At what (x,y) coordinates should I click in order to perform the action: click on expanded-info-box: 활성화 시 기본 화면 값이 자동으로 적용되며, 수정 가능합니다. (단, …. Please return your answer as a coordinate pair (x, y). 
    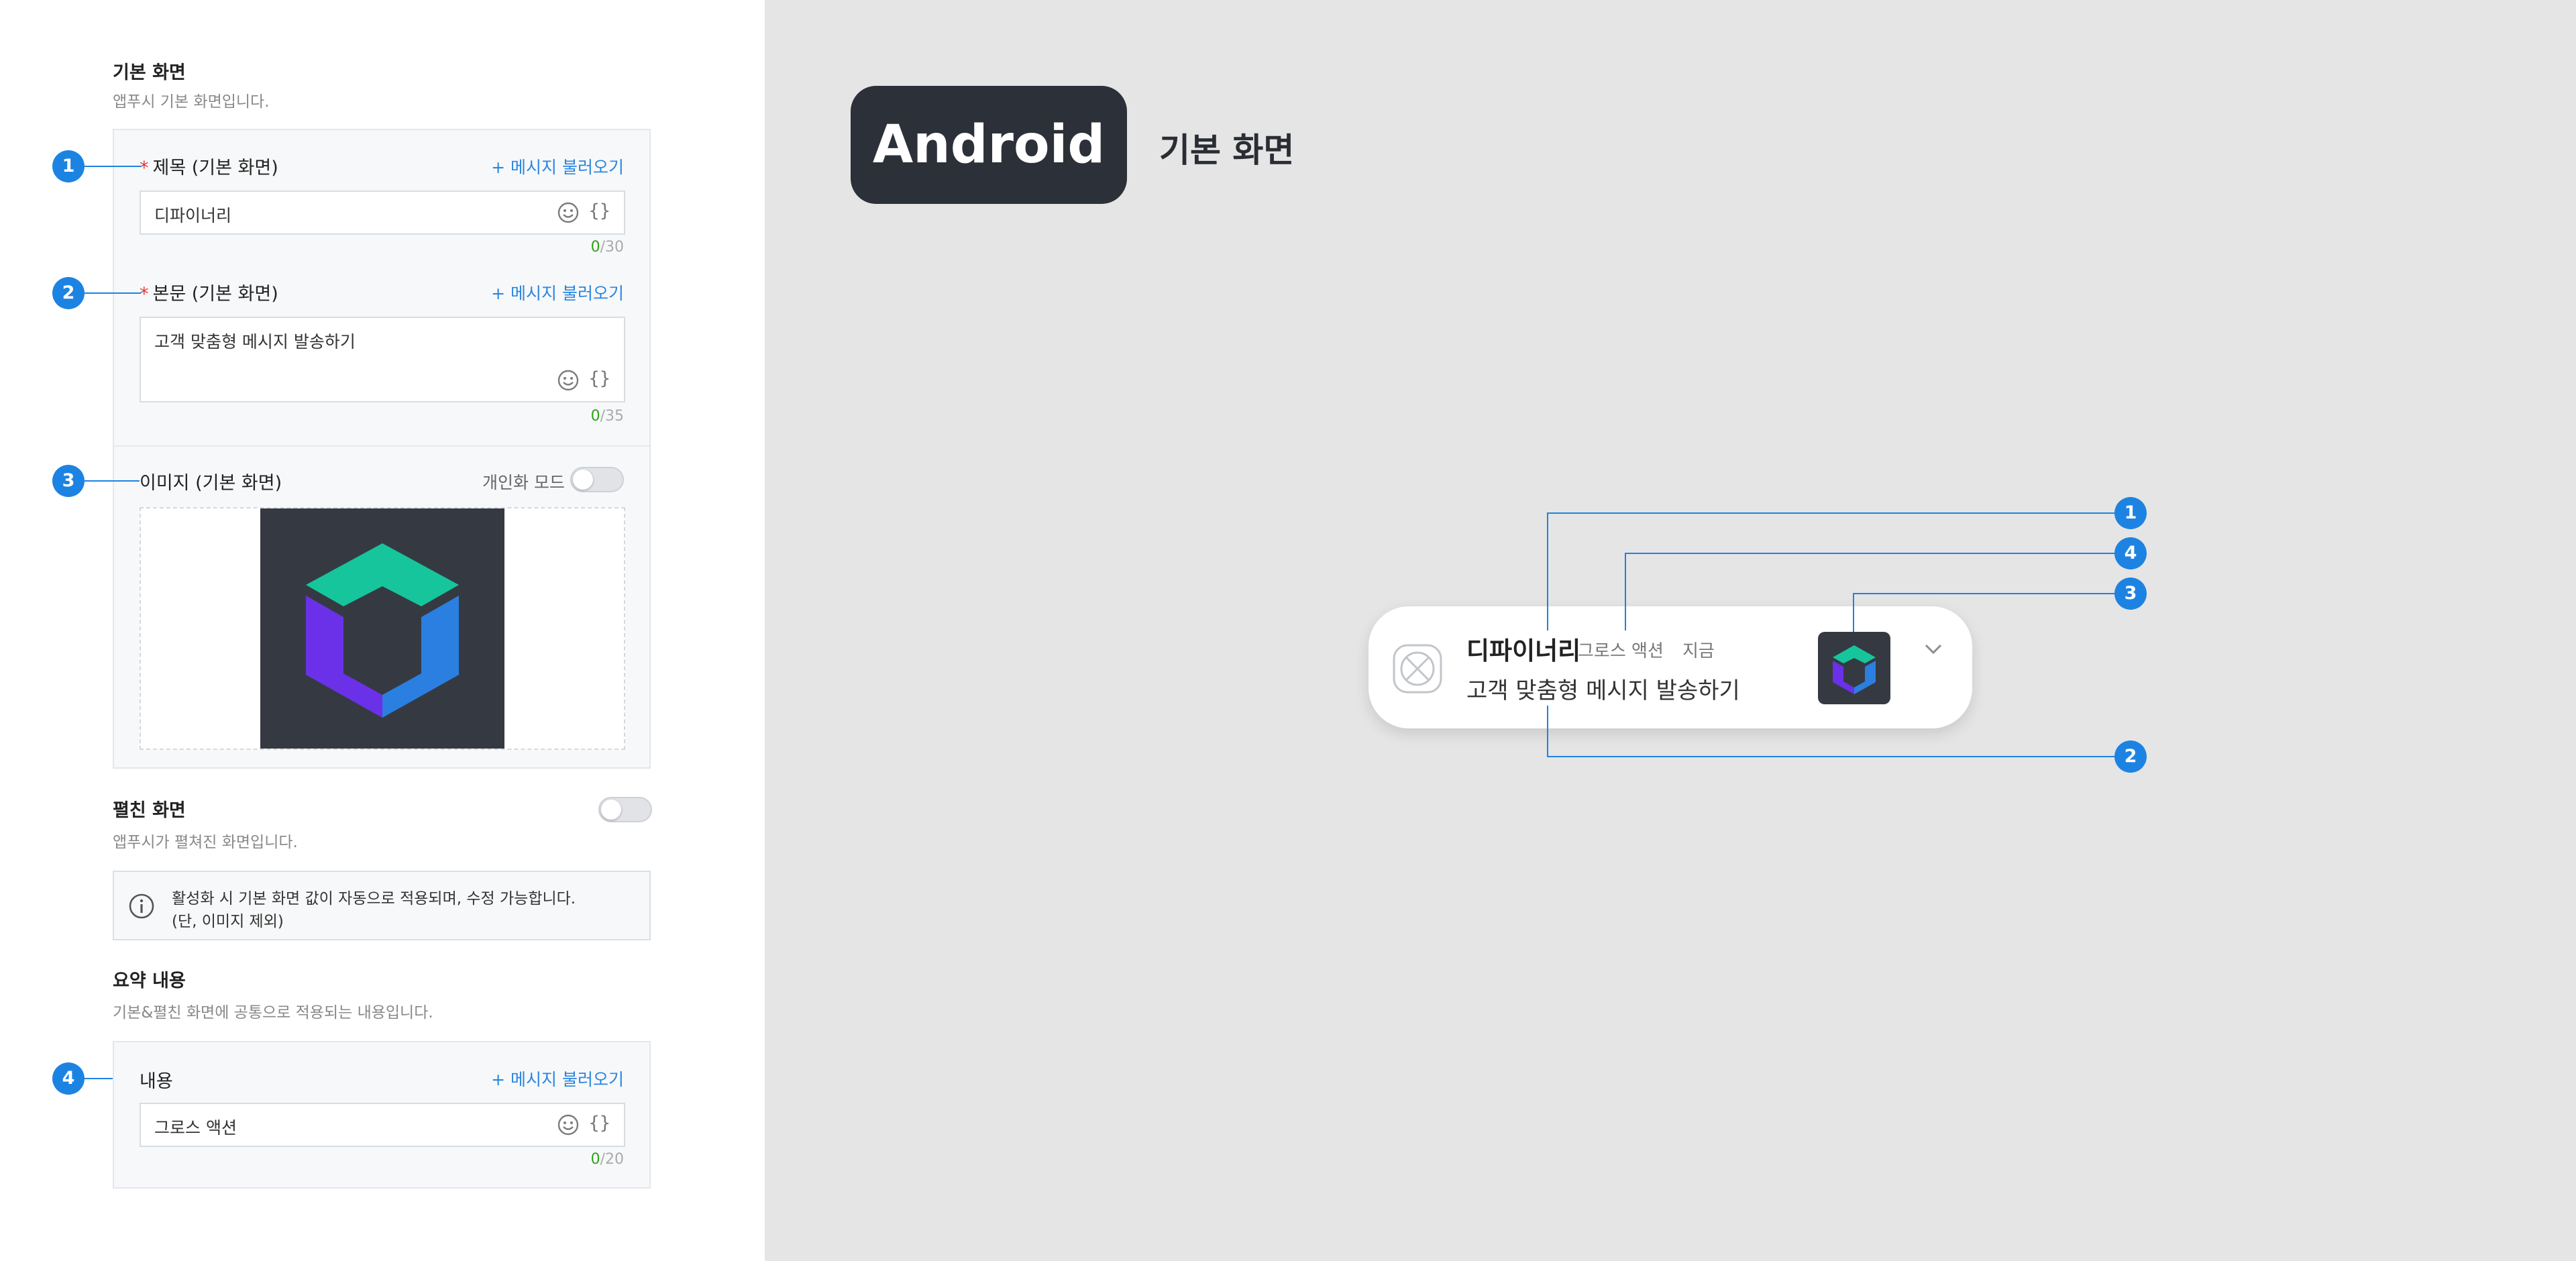
    Looking at the image, I should click on (382, 906).